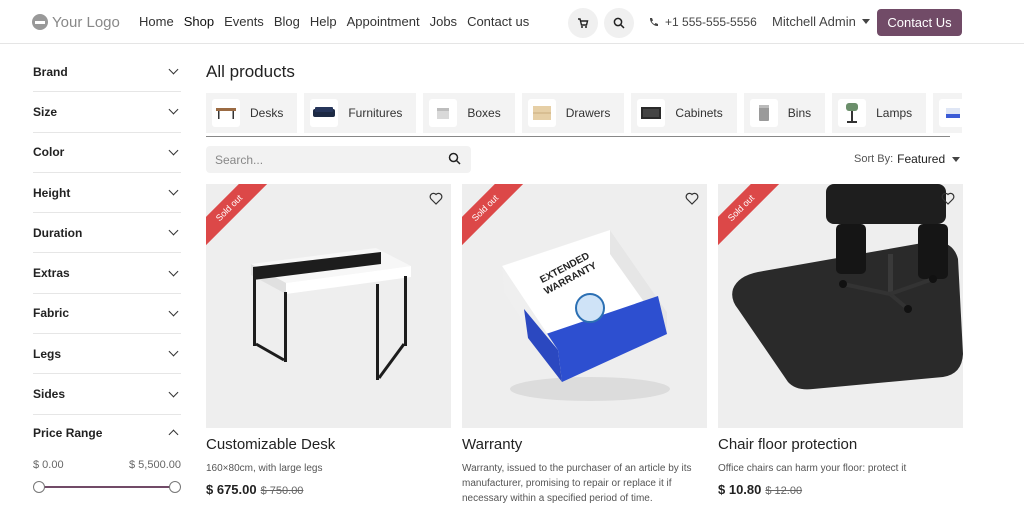  I want to click on category-bins: Bins, so click(784, 113).